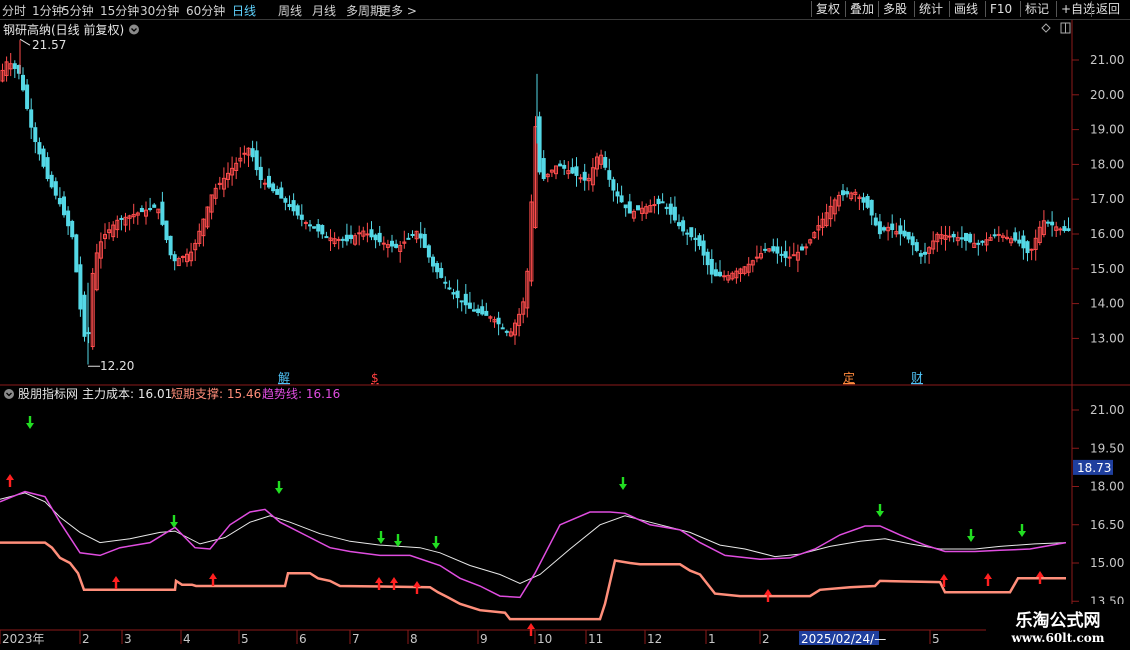 This screenshot has width=1130, height=650. Describe the element at coordinates (290, 10) in the screenshot. I see `tab-weekly: 周线` at that location.